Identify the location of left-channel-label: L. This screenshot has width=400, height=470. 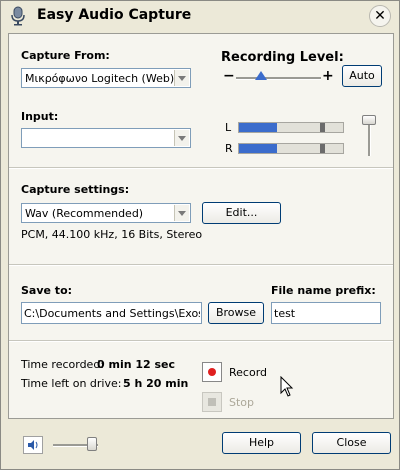
(228, 127).